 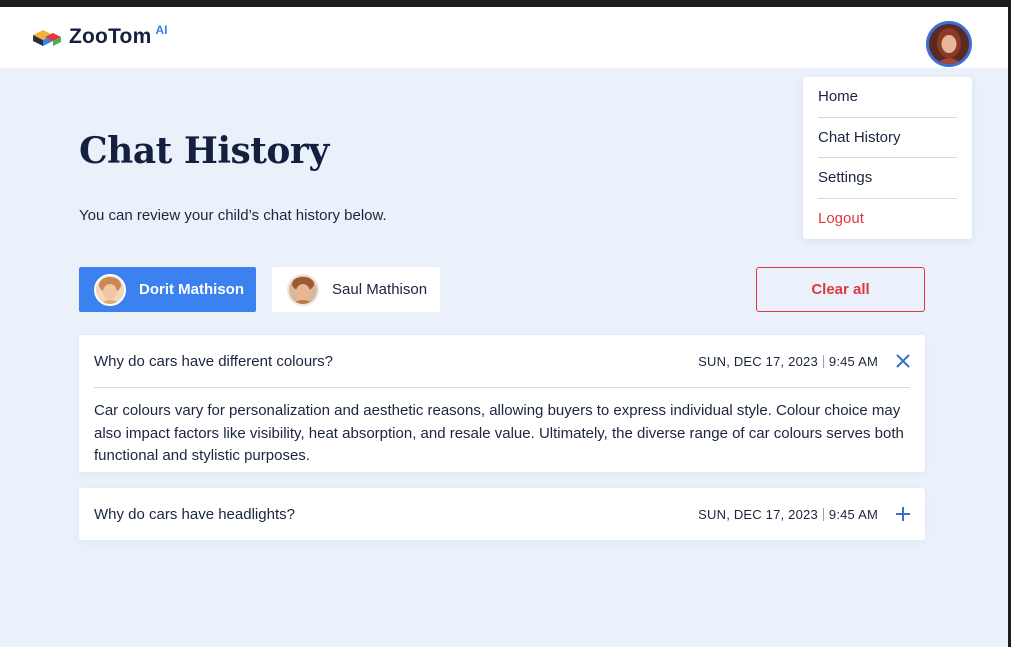 I want to click on clear-all-button: Clear all, so click(x=840, y=289).